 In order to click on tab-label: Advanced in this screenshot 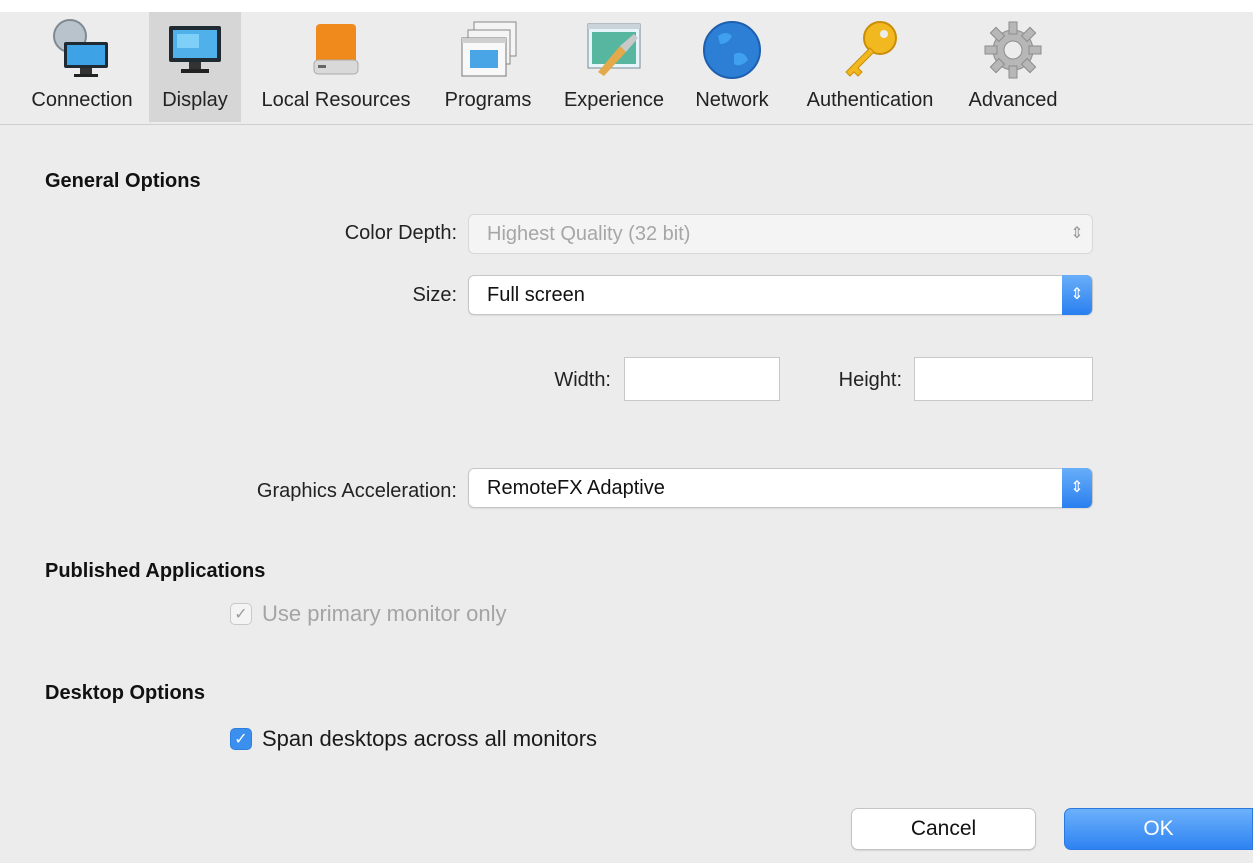, I will do `click(1013, 100)`.